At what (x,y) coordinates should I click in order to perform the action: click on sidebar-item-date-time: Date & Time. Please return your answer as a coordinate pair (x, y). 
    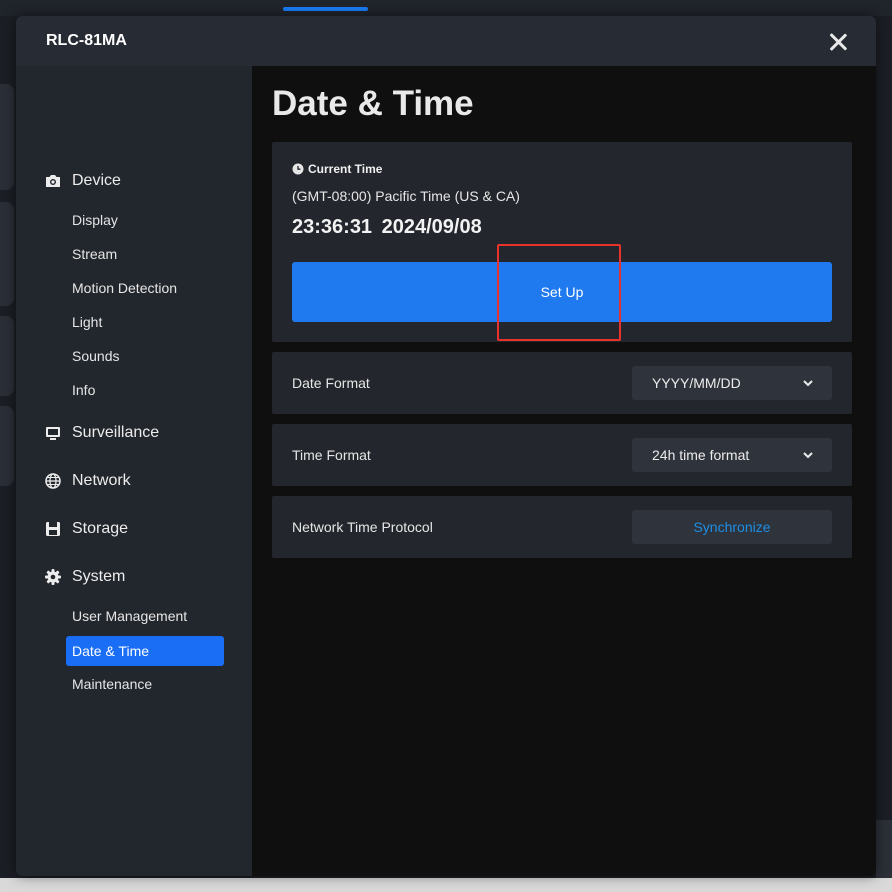
    Looking at the image, I should click on (145, 651).